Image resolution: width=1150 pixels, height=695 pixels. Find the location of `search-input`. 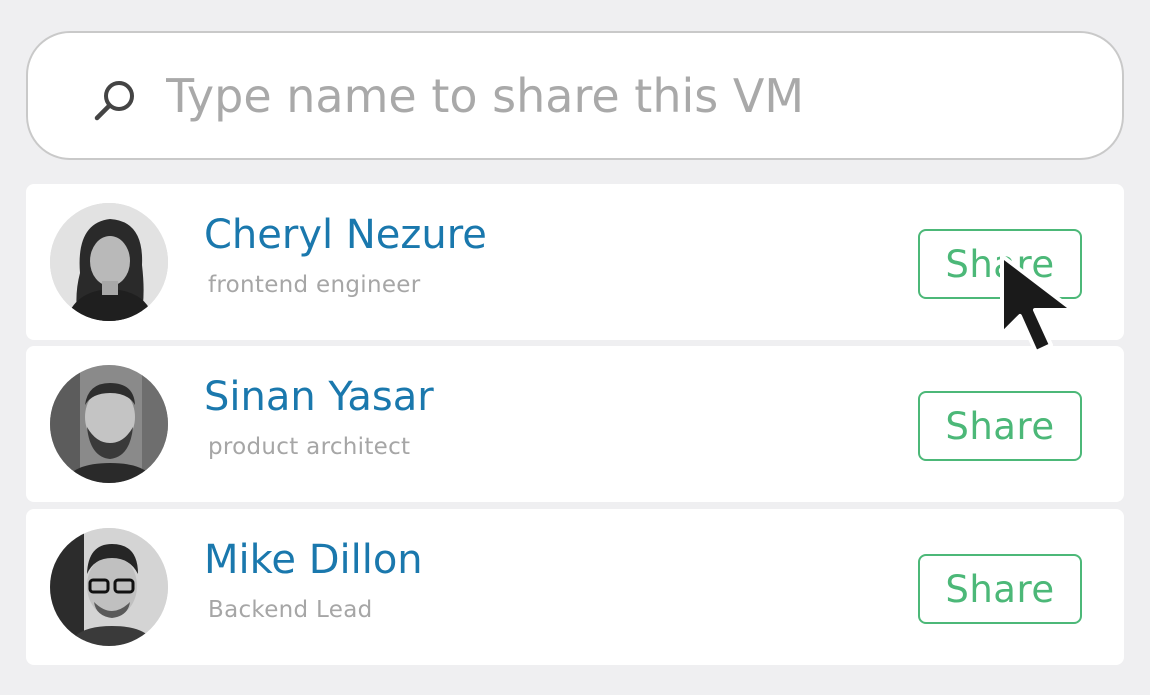

search-input is located at coordinates (616, 96).